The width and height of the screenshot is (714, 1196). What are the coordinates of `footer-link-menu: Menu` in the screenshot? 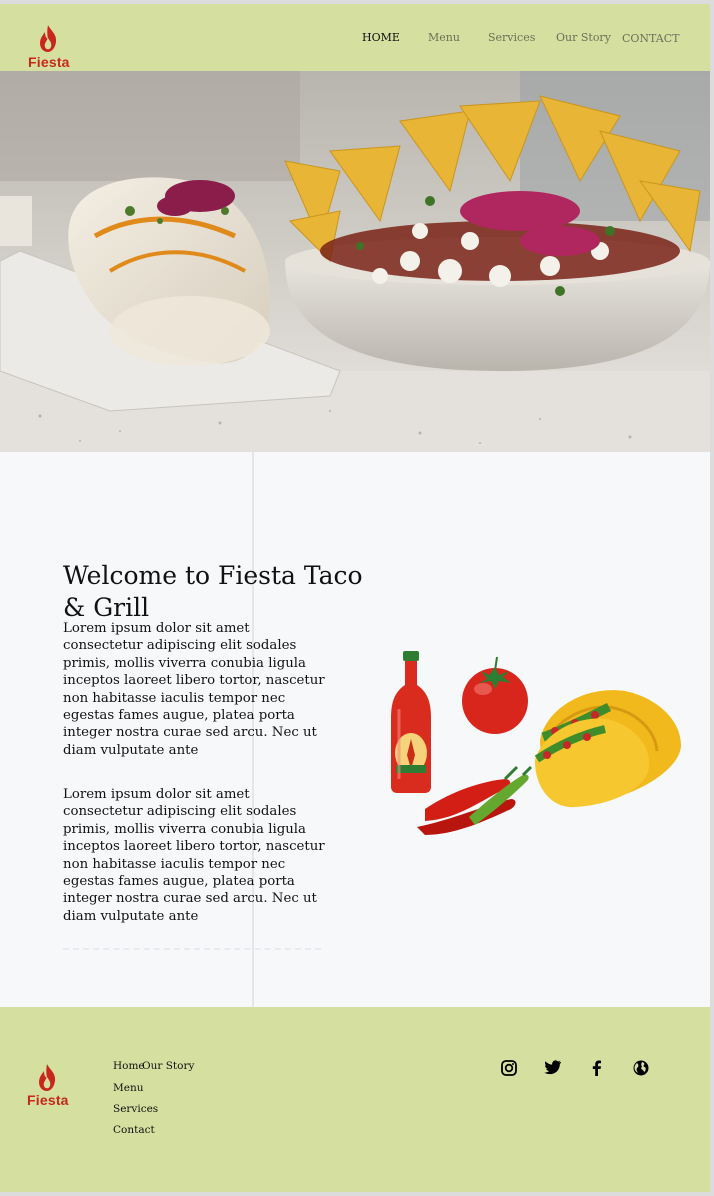 It's located at (128, 1088).